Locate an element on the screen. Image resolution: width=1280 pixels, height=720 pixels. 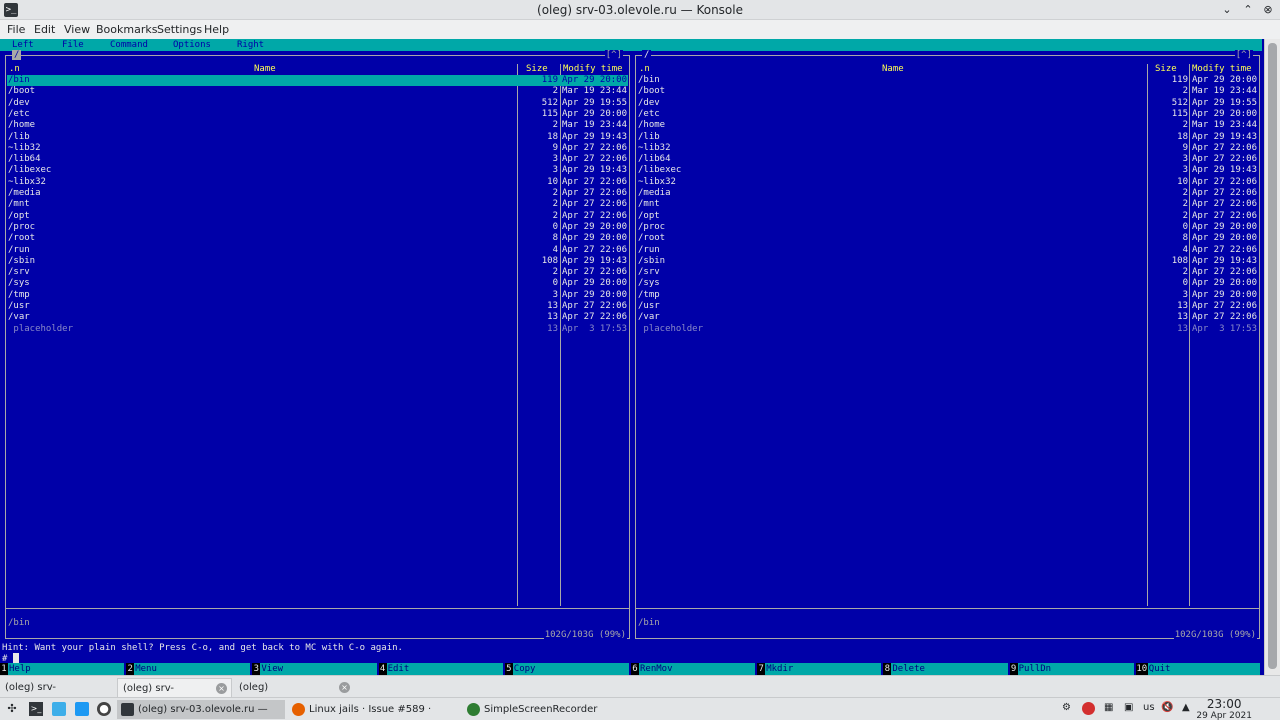
right-file-row: /mnt 2 Apr 27 22:06 is located at coordinates (947, 204).